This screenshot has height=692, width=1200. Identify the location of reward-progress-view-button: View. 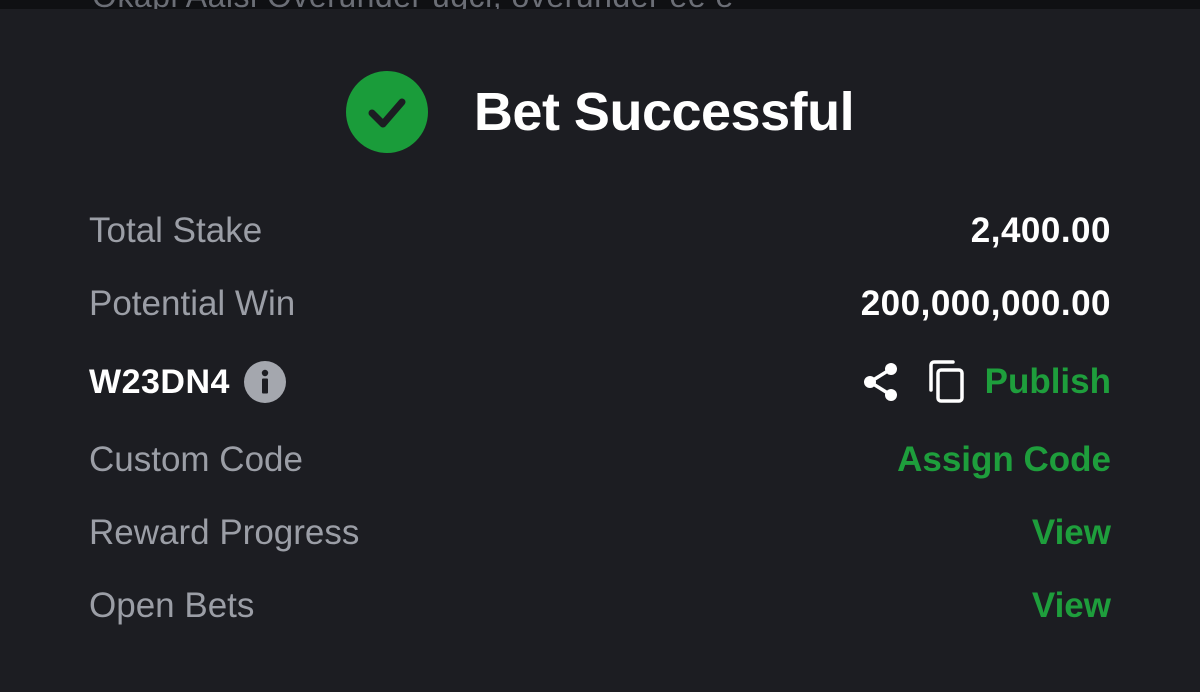
(1071, 533).